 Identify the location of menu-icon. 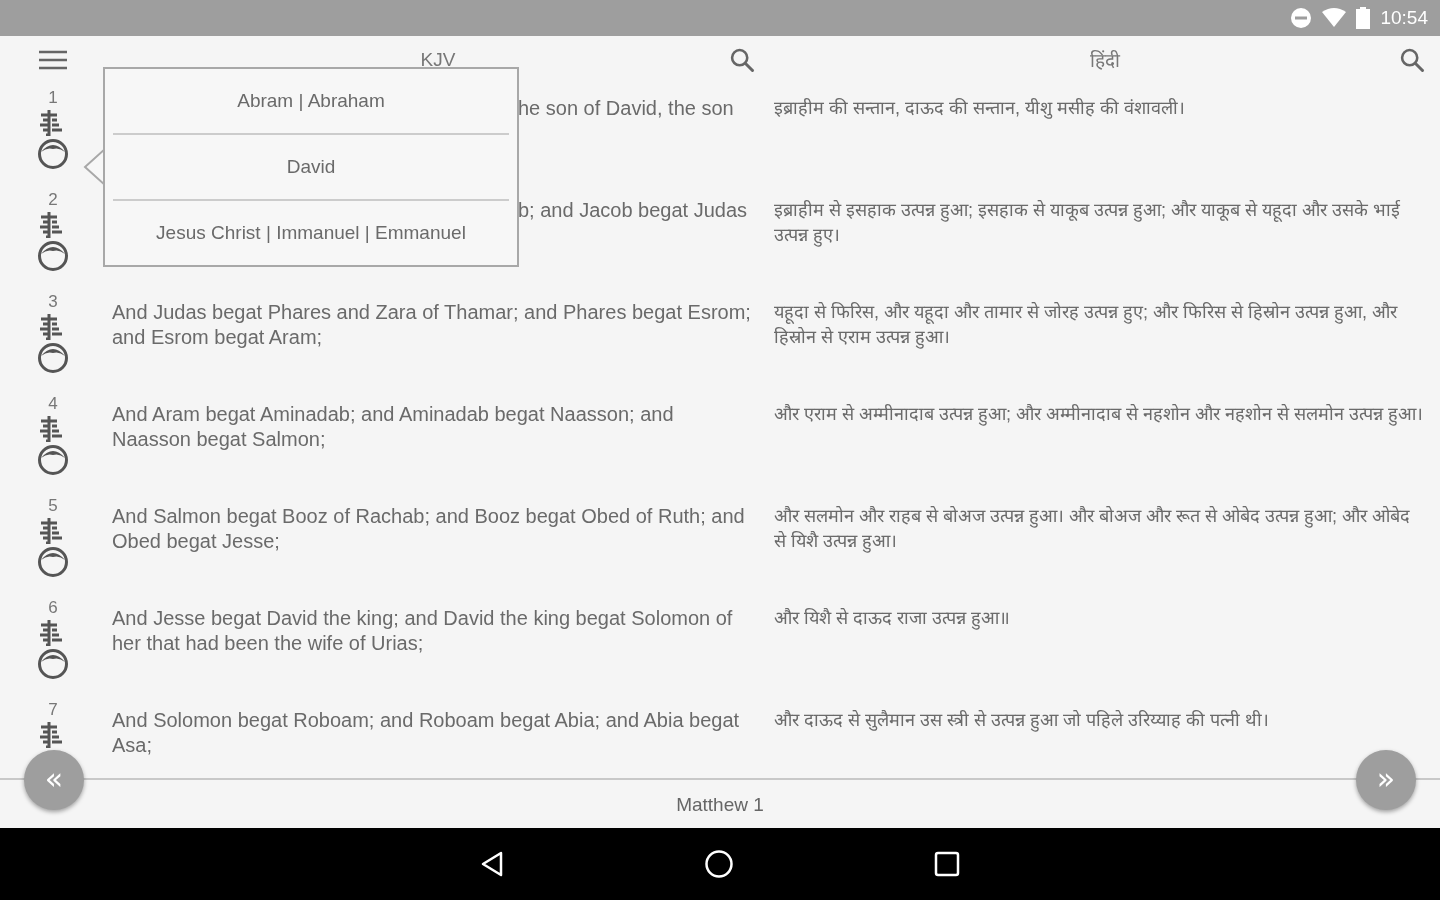
(53, 60).